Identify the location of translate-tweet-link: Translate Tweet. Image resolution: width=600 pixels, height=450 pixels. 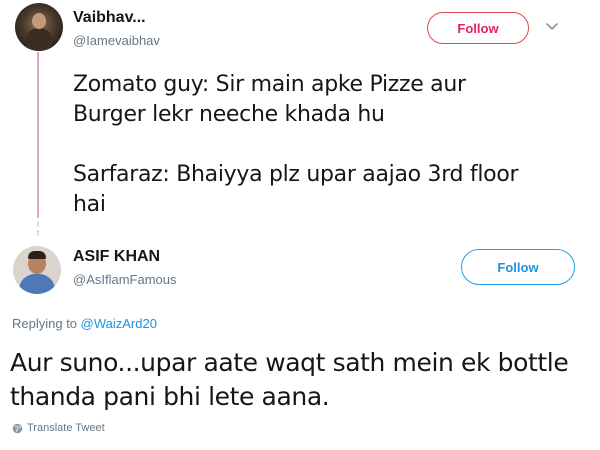
(58, 428).